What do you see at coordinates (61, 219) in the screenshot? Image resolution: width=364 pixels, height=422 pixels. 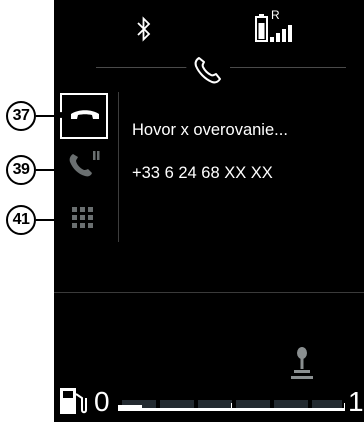 I see `callout-41-dot` at bounding box center [61, 219].